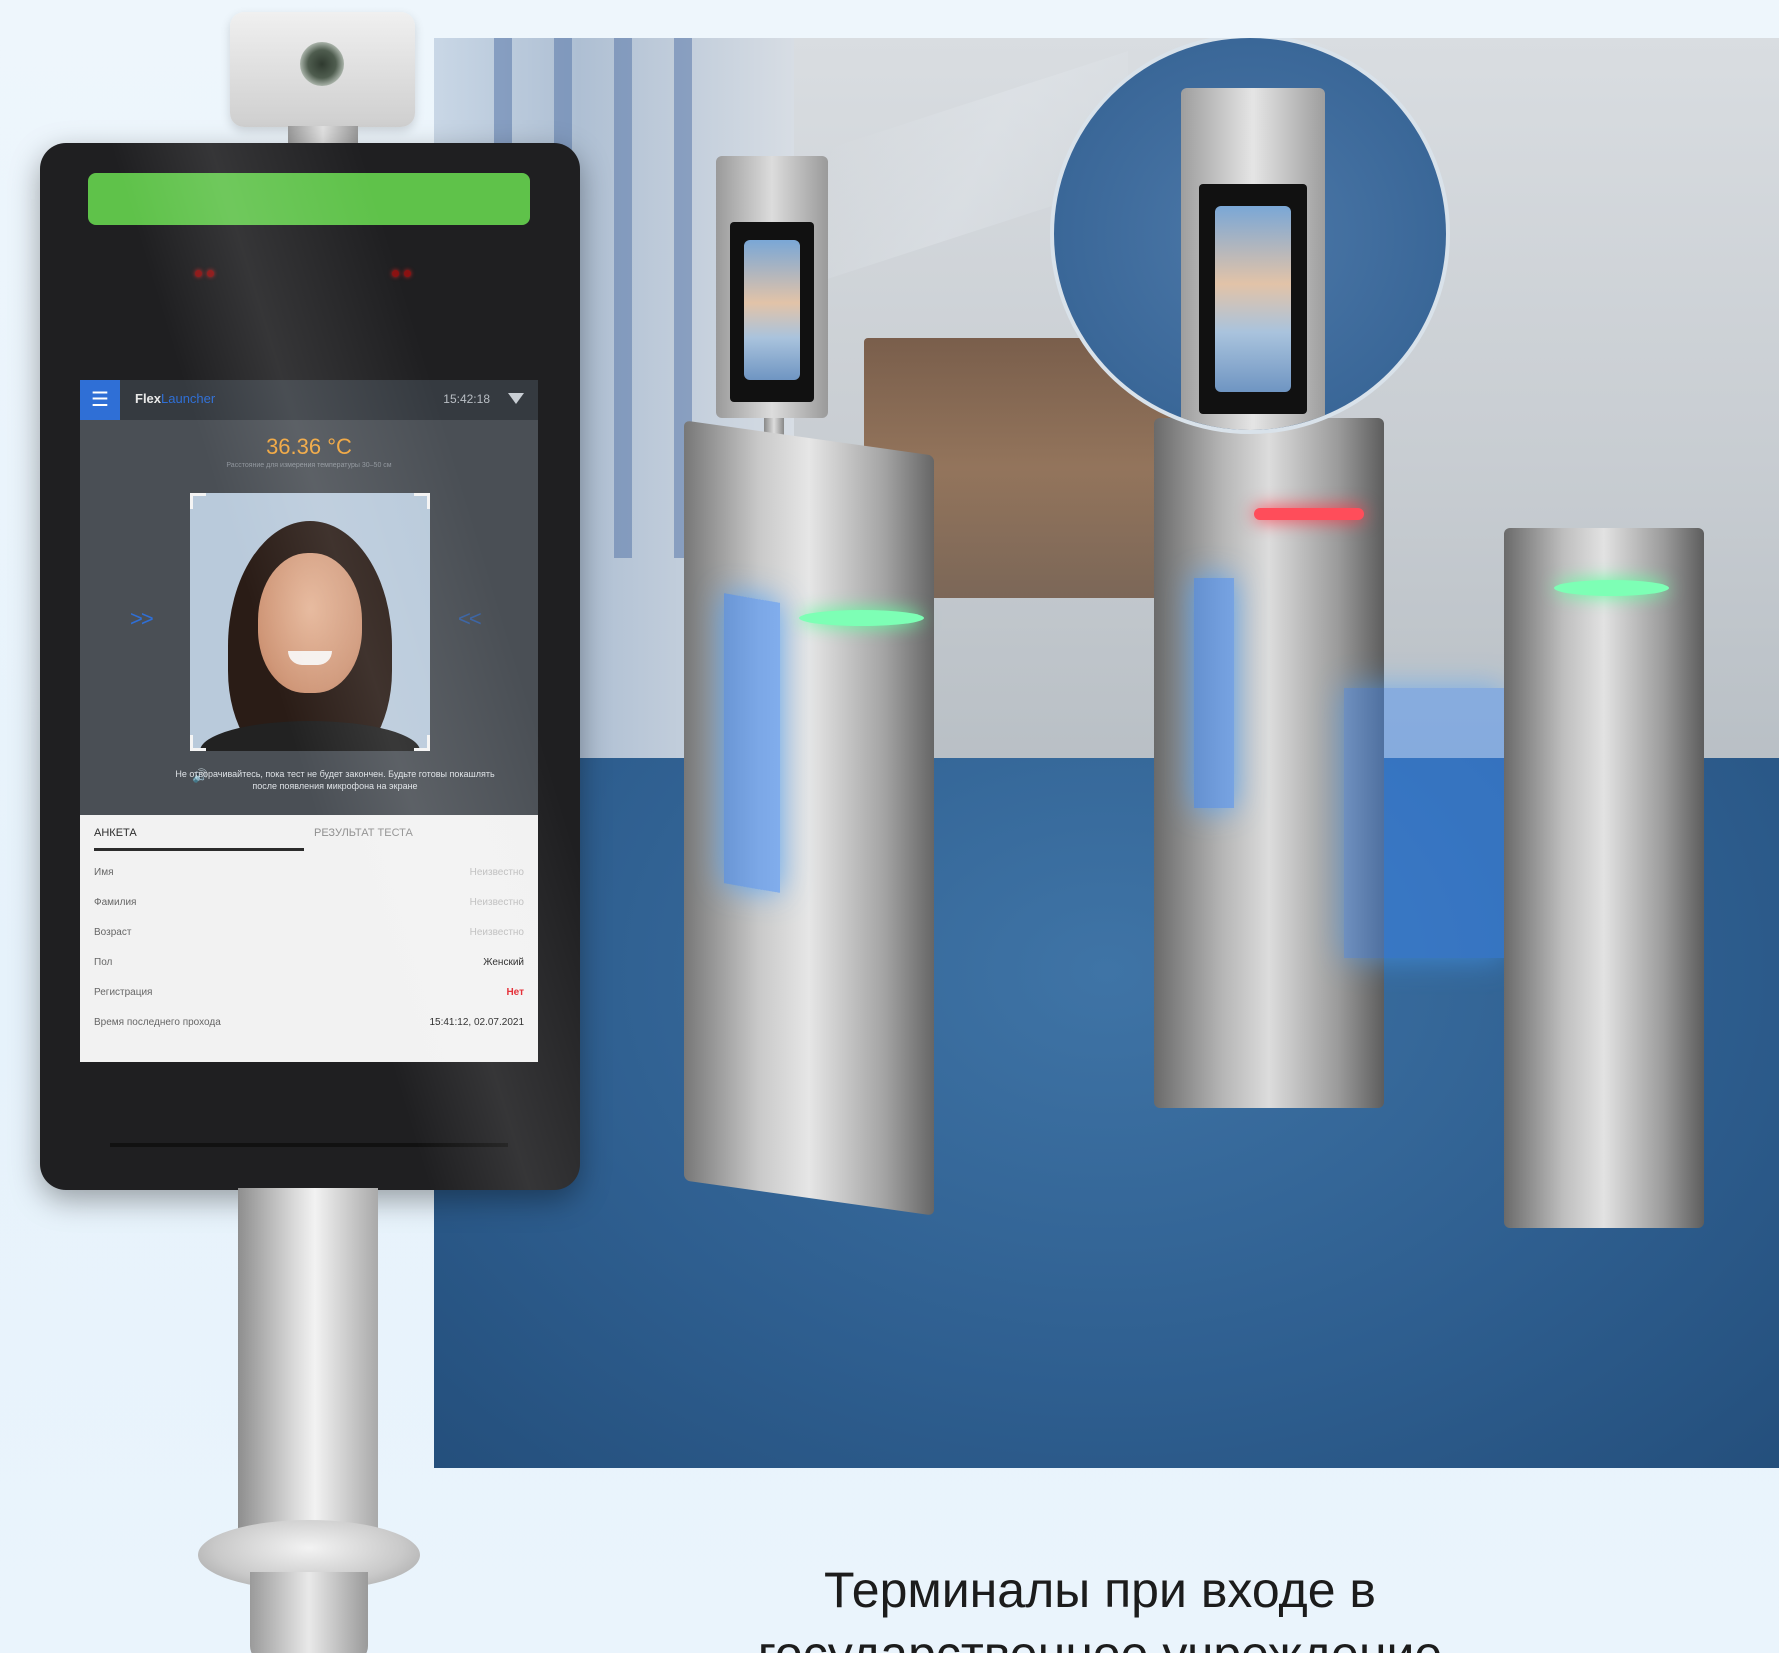 Image resolution: width=1779 pixels, height=1653 pixels. I want to click on field-label: Время последнего прохода, so click(157, 1022).